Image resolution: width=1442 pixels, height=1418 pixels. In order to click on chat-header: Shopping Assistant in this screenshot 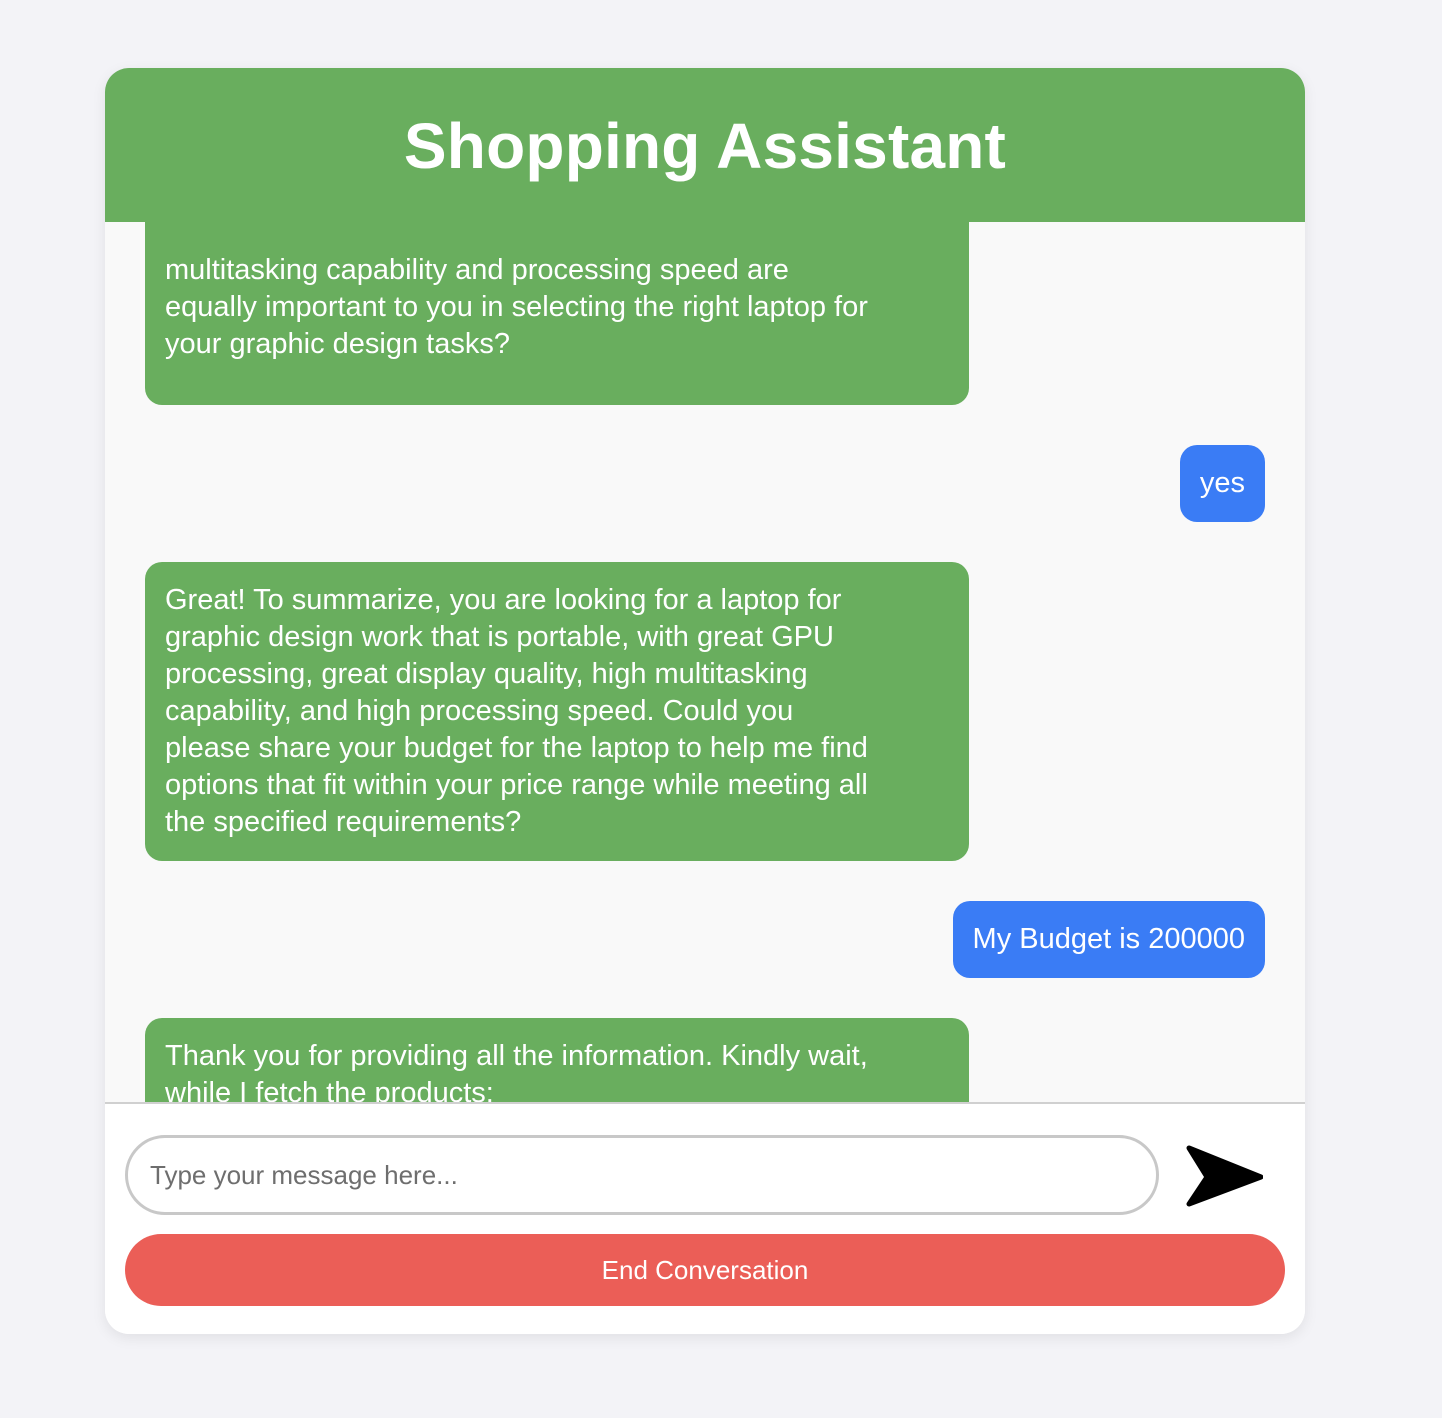, I will do `click(705, 145)`.